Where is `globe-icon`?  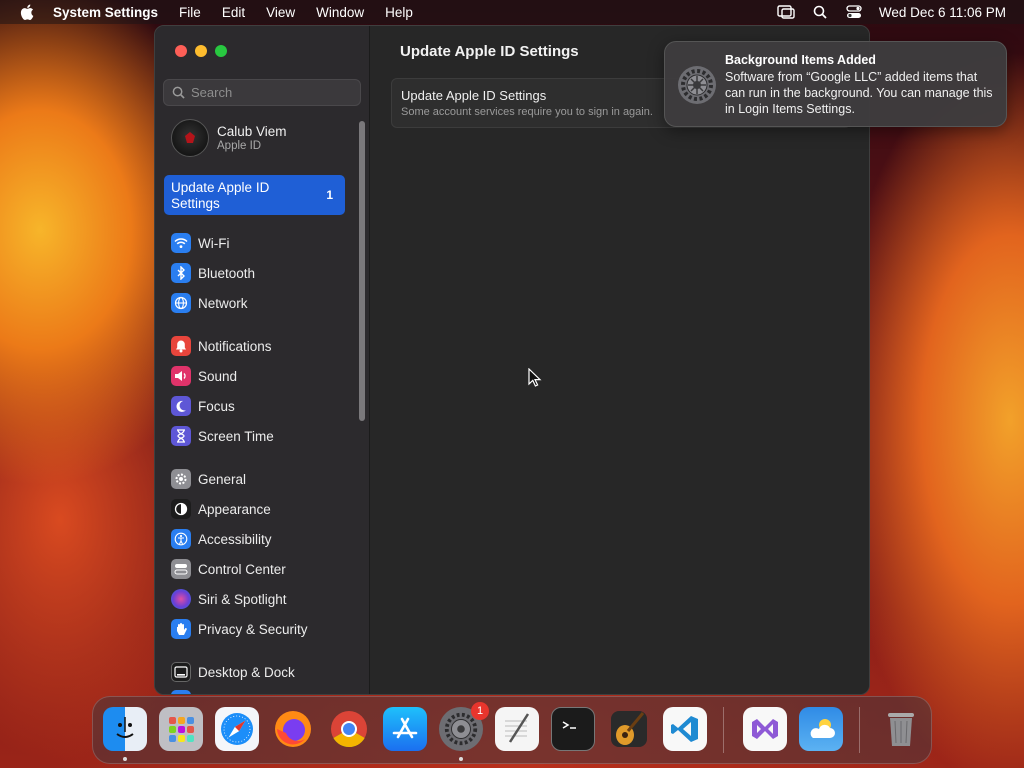
globe-icon is located at coordinates (181, 303).